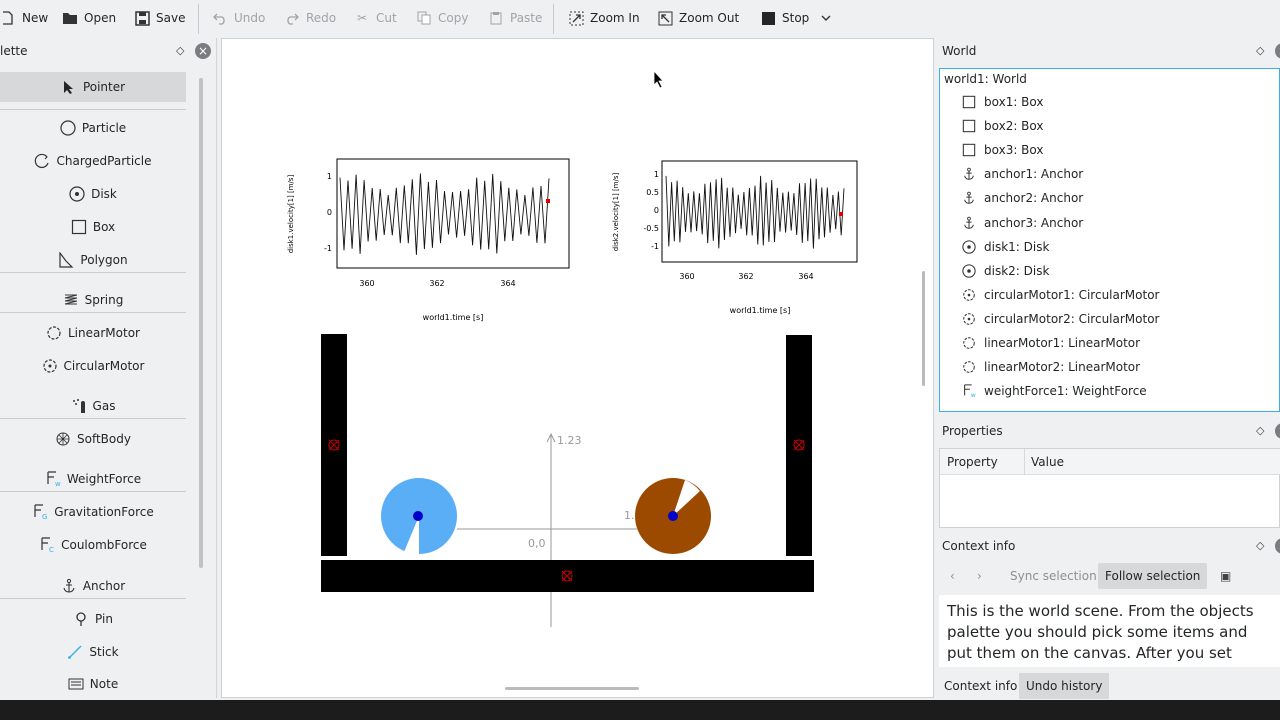 This screenshot has height=720, width=1280. What do you see at coordinates (515, 18) in the screenshot?
I see `paste-button: Paste` at bounding box center [515, 18].